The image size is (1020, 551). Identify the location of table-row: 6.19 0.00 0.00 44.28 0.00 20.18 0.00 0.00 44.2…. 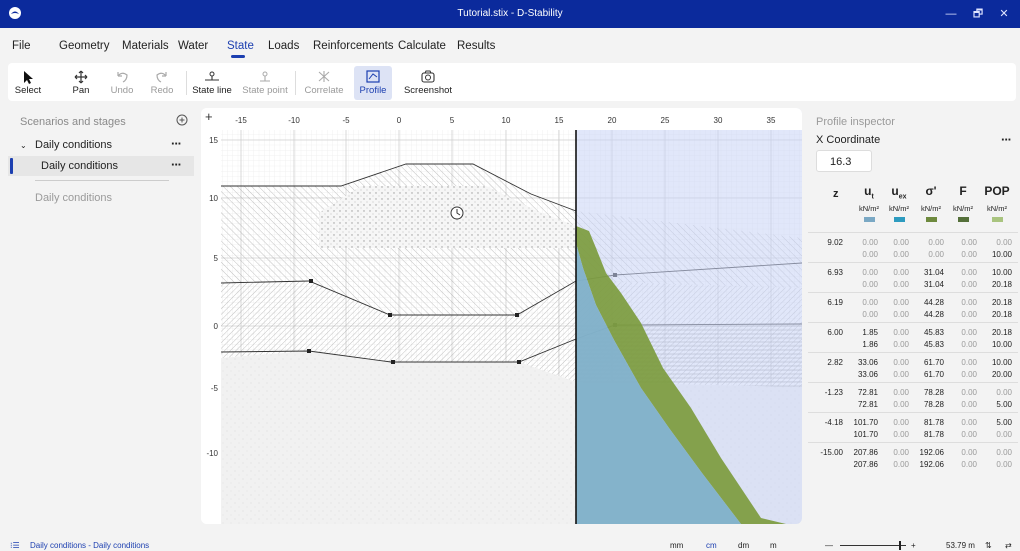
(913, 307).